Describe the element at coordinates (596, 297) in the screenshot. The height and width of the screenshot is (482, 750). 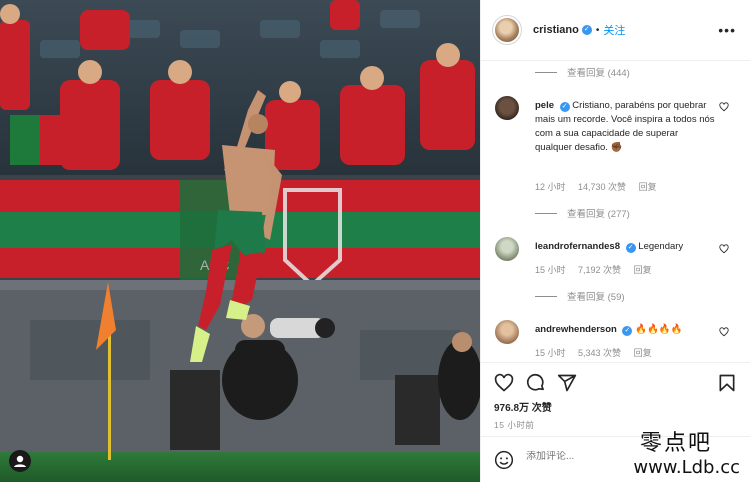
I see `view-replies-label: 查看回复 (59)` at that location.